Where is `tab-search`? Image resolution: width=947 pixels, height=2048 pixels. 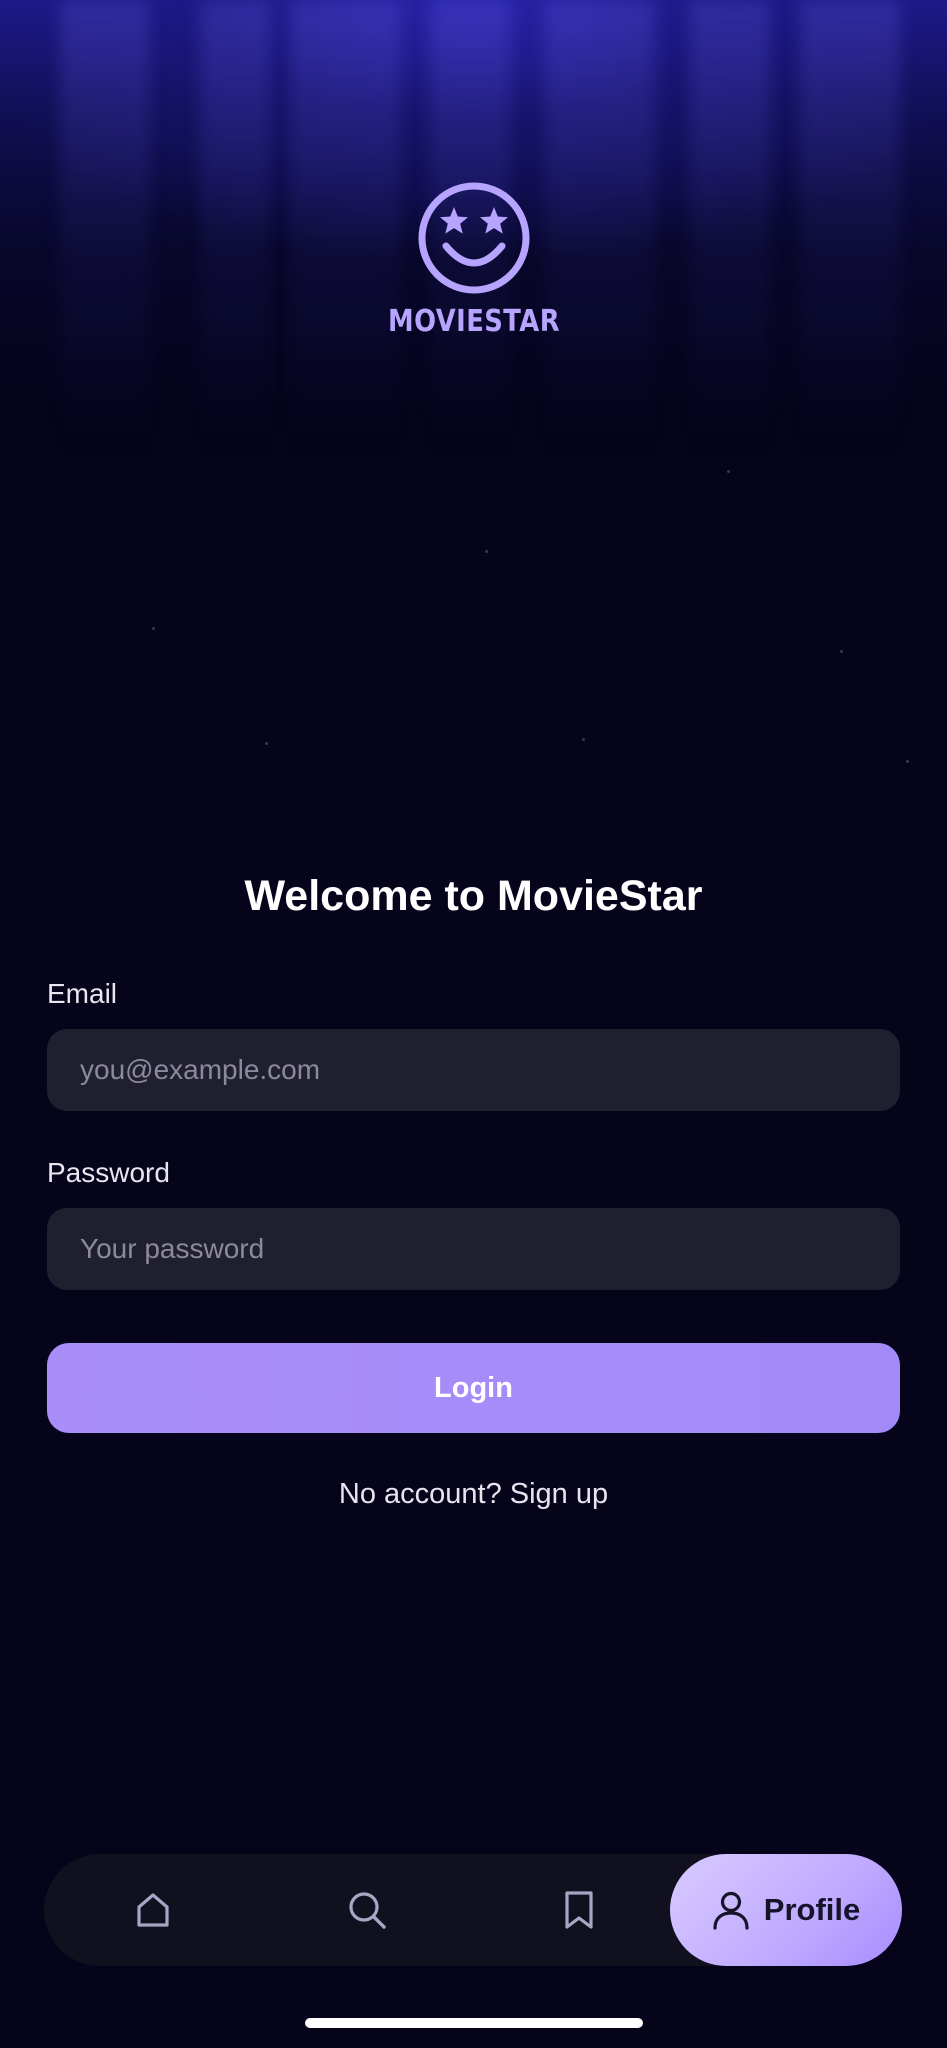
tab-search is located at coordinates (367, 1910).